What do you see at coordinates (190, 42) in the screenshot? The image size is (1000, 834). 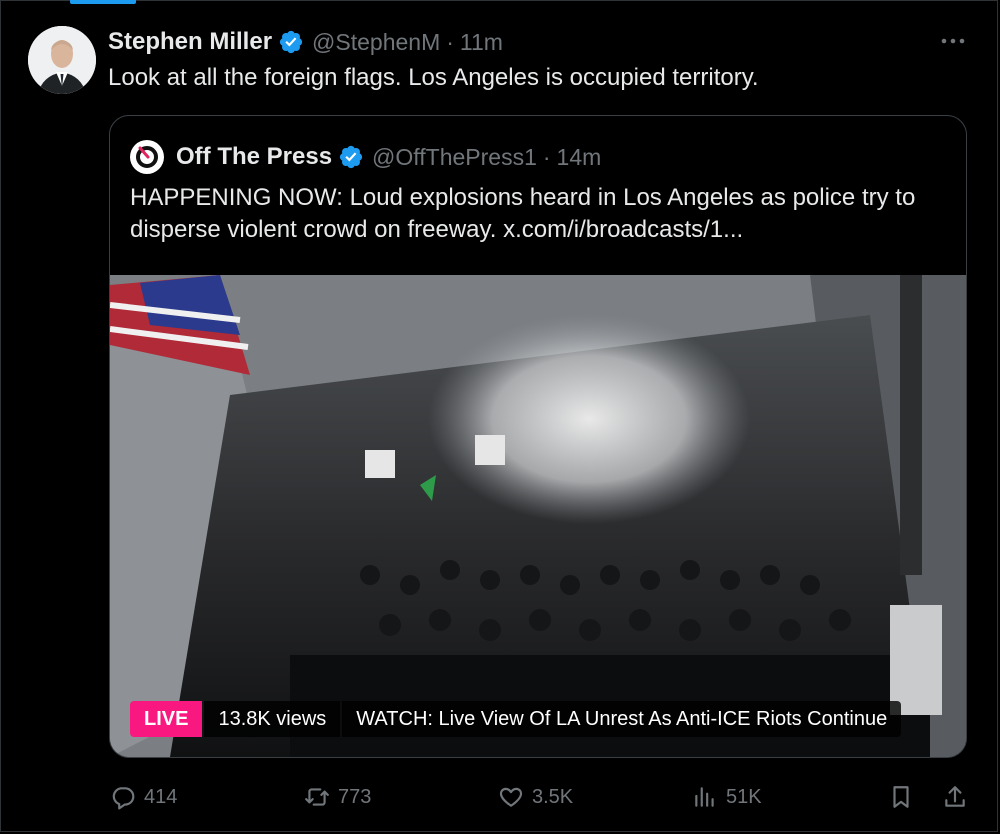 I see `author-name: Stephen Miller` at bounding box center [190, 42].